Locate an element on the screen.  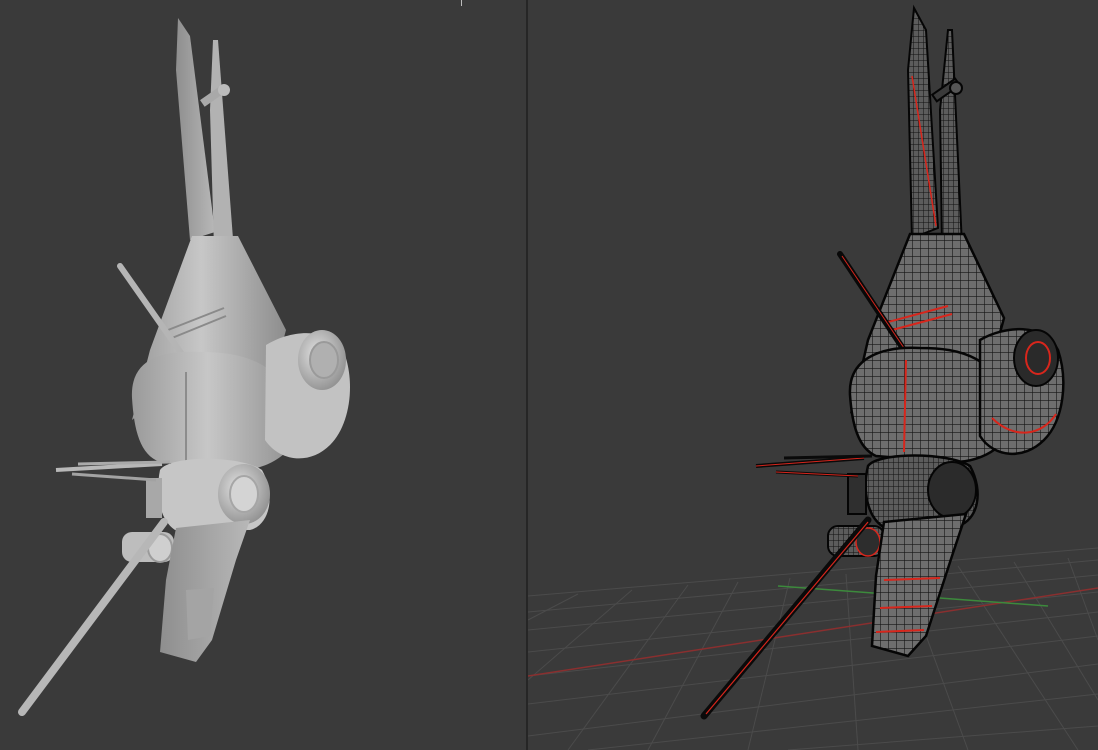
tail-ribs is located at coordinates (200, 614).